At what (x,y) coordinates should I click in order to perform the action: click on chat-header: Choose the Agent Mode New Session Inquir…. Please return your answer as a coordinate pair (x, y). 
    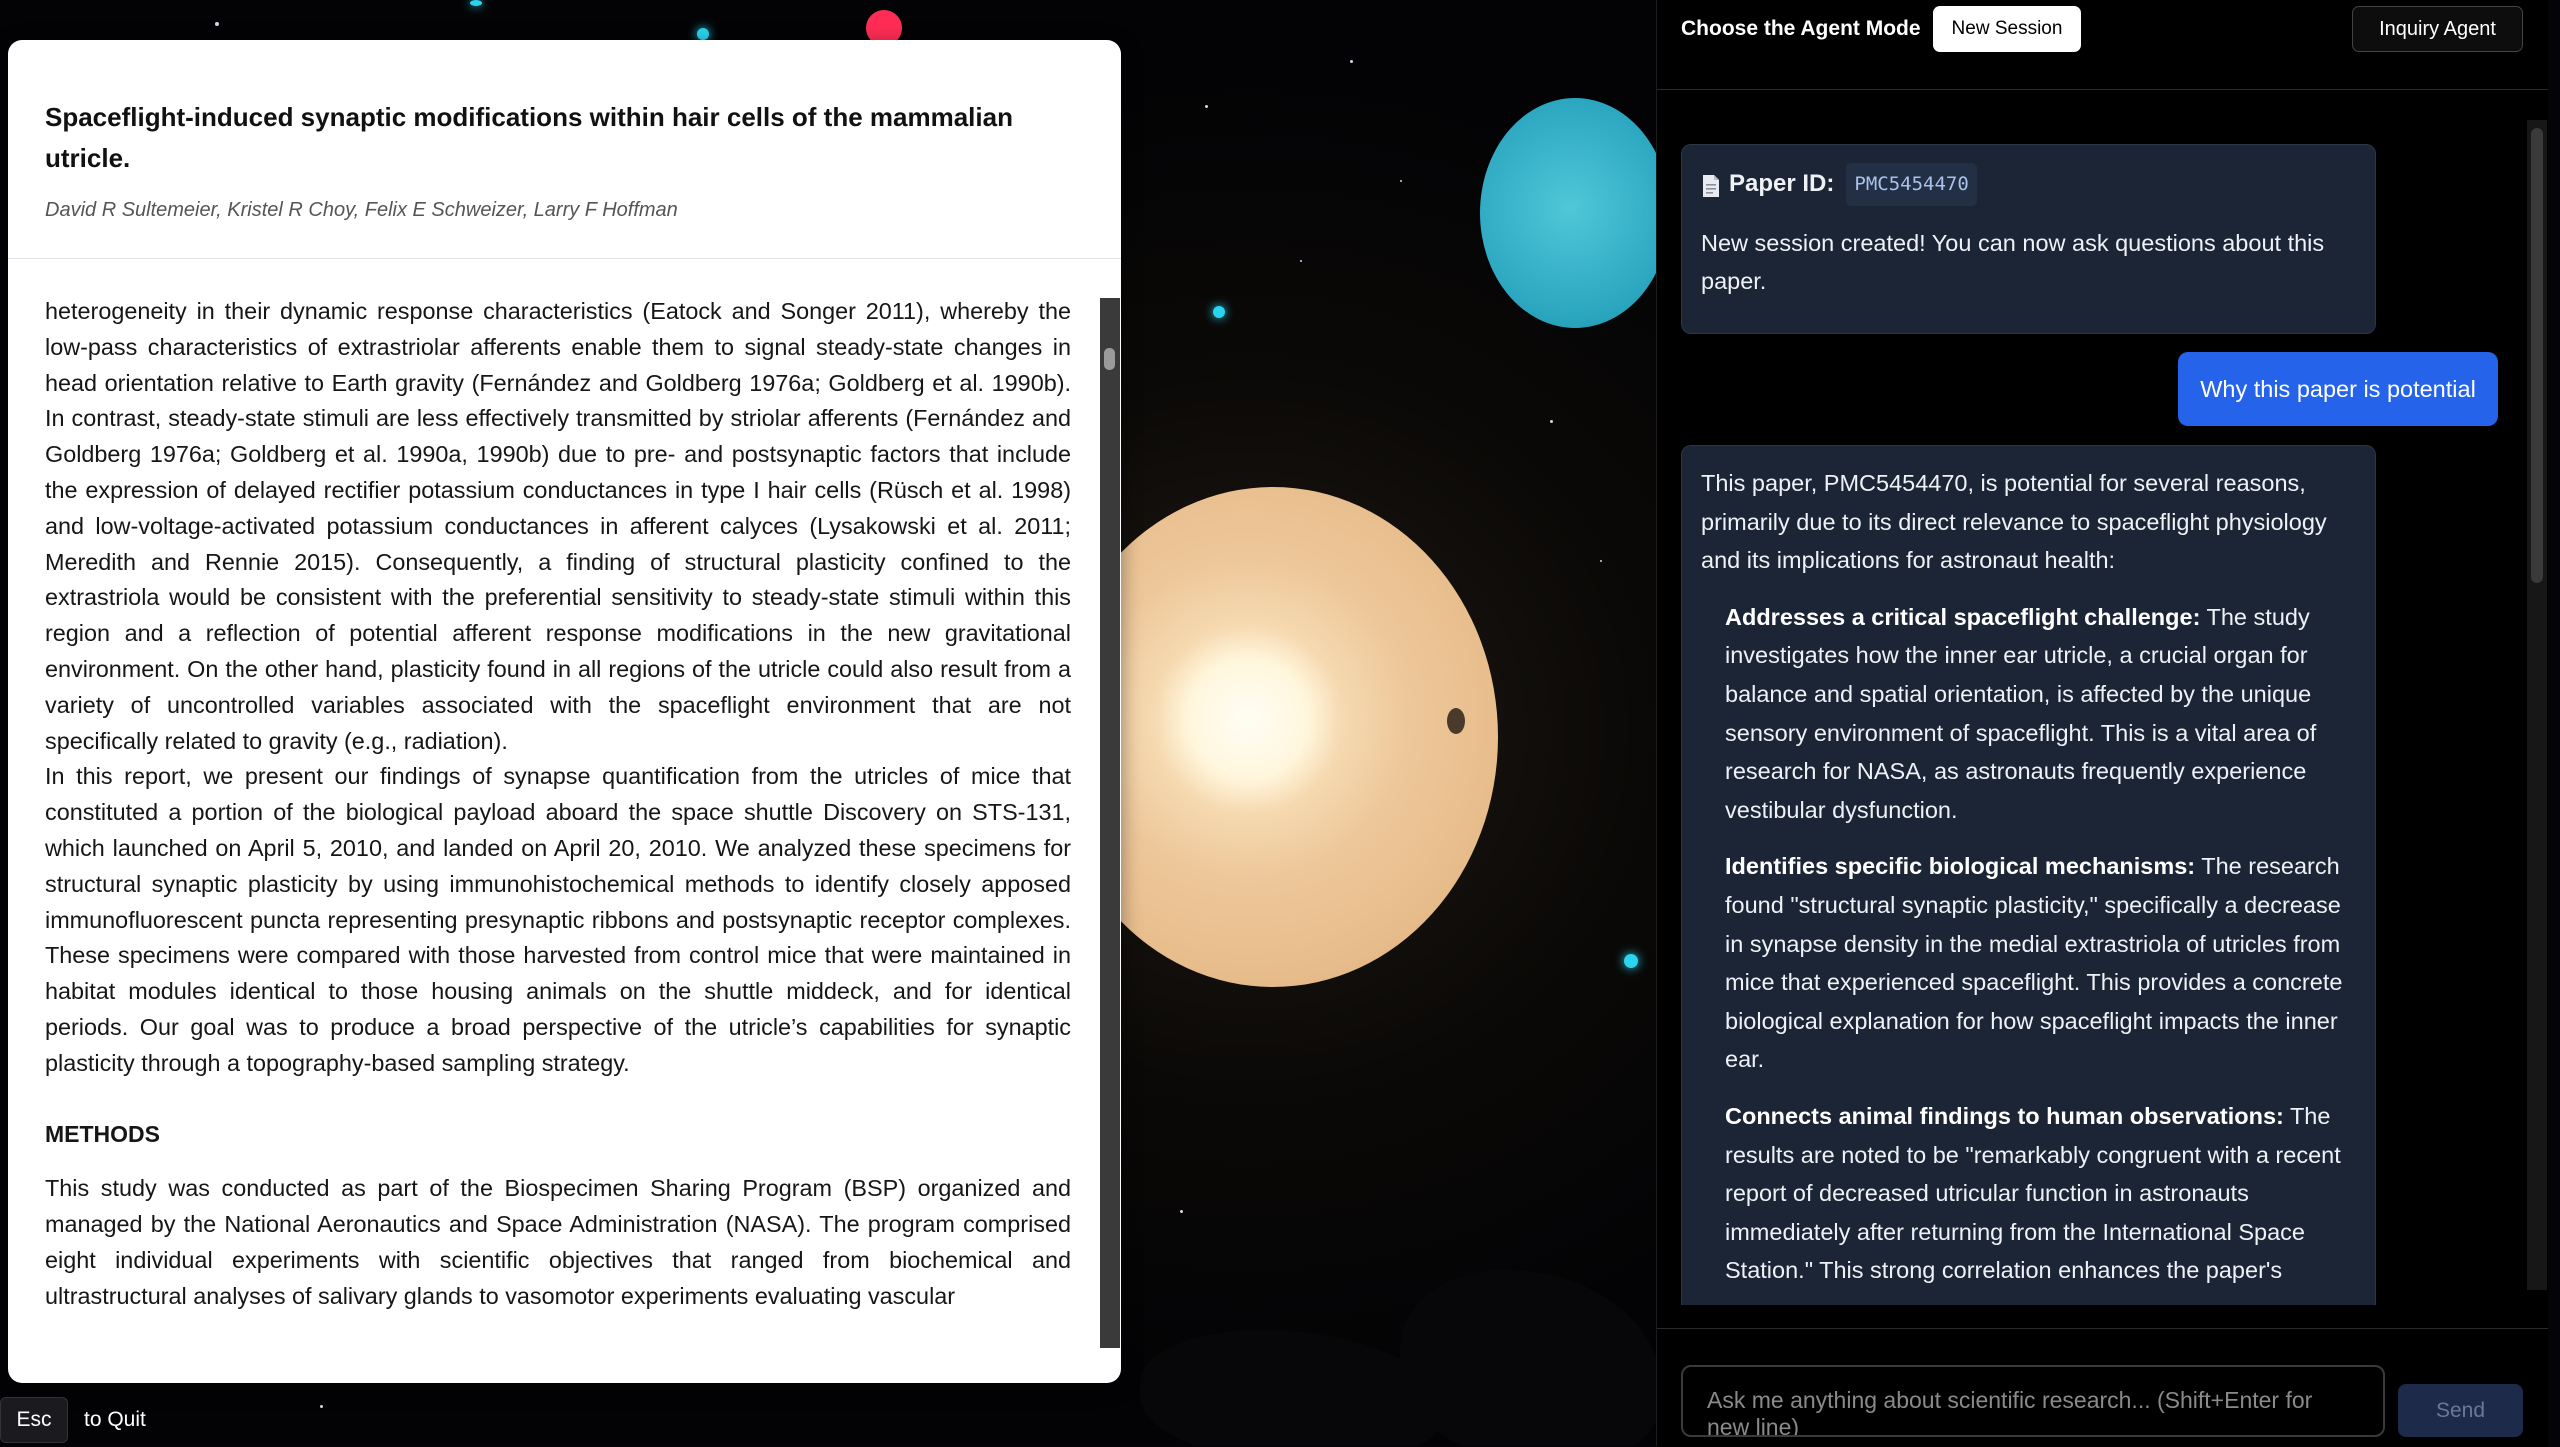
    Looking at the image, I should click on (2102, 45).